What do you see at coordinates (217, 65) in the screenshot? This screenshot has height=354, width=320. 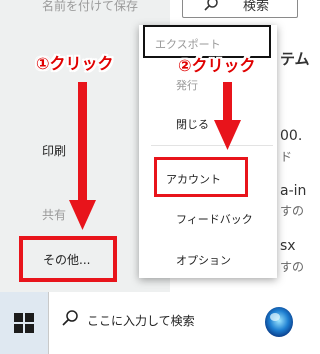 I see `annotation-click-2: ②クリック` at bounding box center [217, 65].